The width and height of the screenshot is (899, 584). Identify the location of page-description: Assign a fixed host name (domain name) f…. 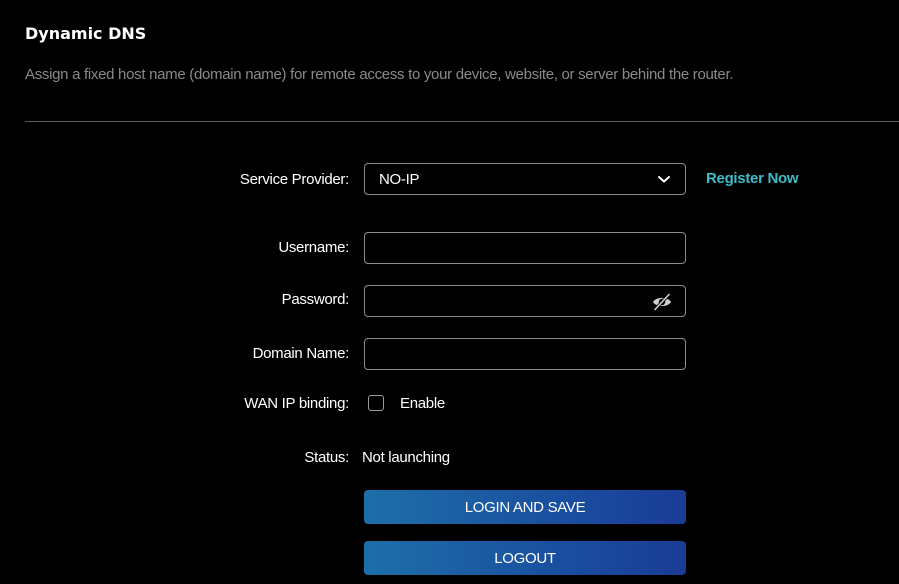
(379, 74).